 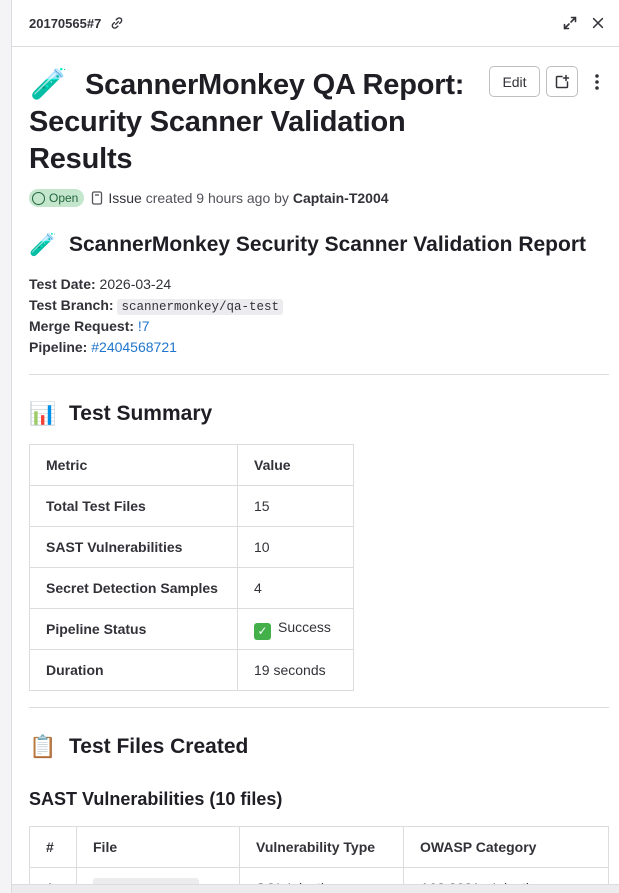 I want to click on value-cell: 15, so click(x=295, y=506).